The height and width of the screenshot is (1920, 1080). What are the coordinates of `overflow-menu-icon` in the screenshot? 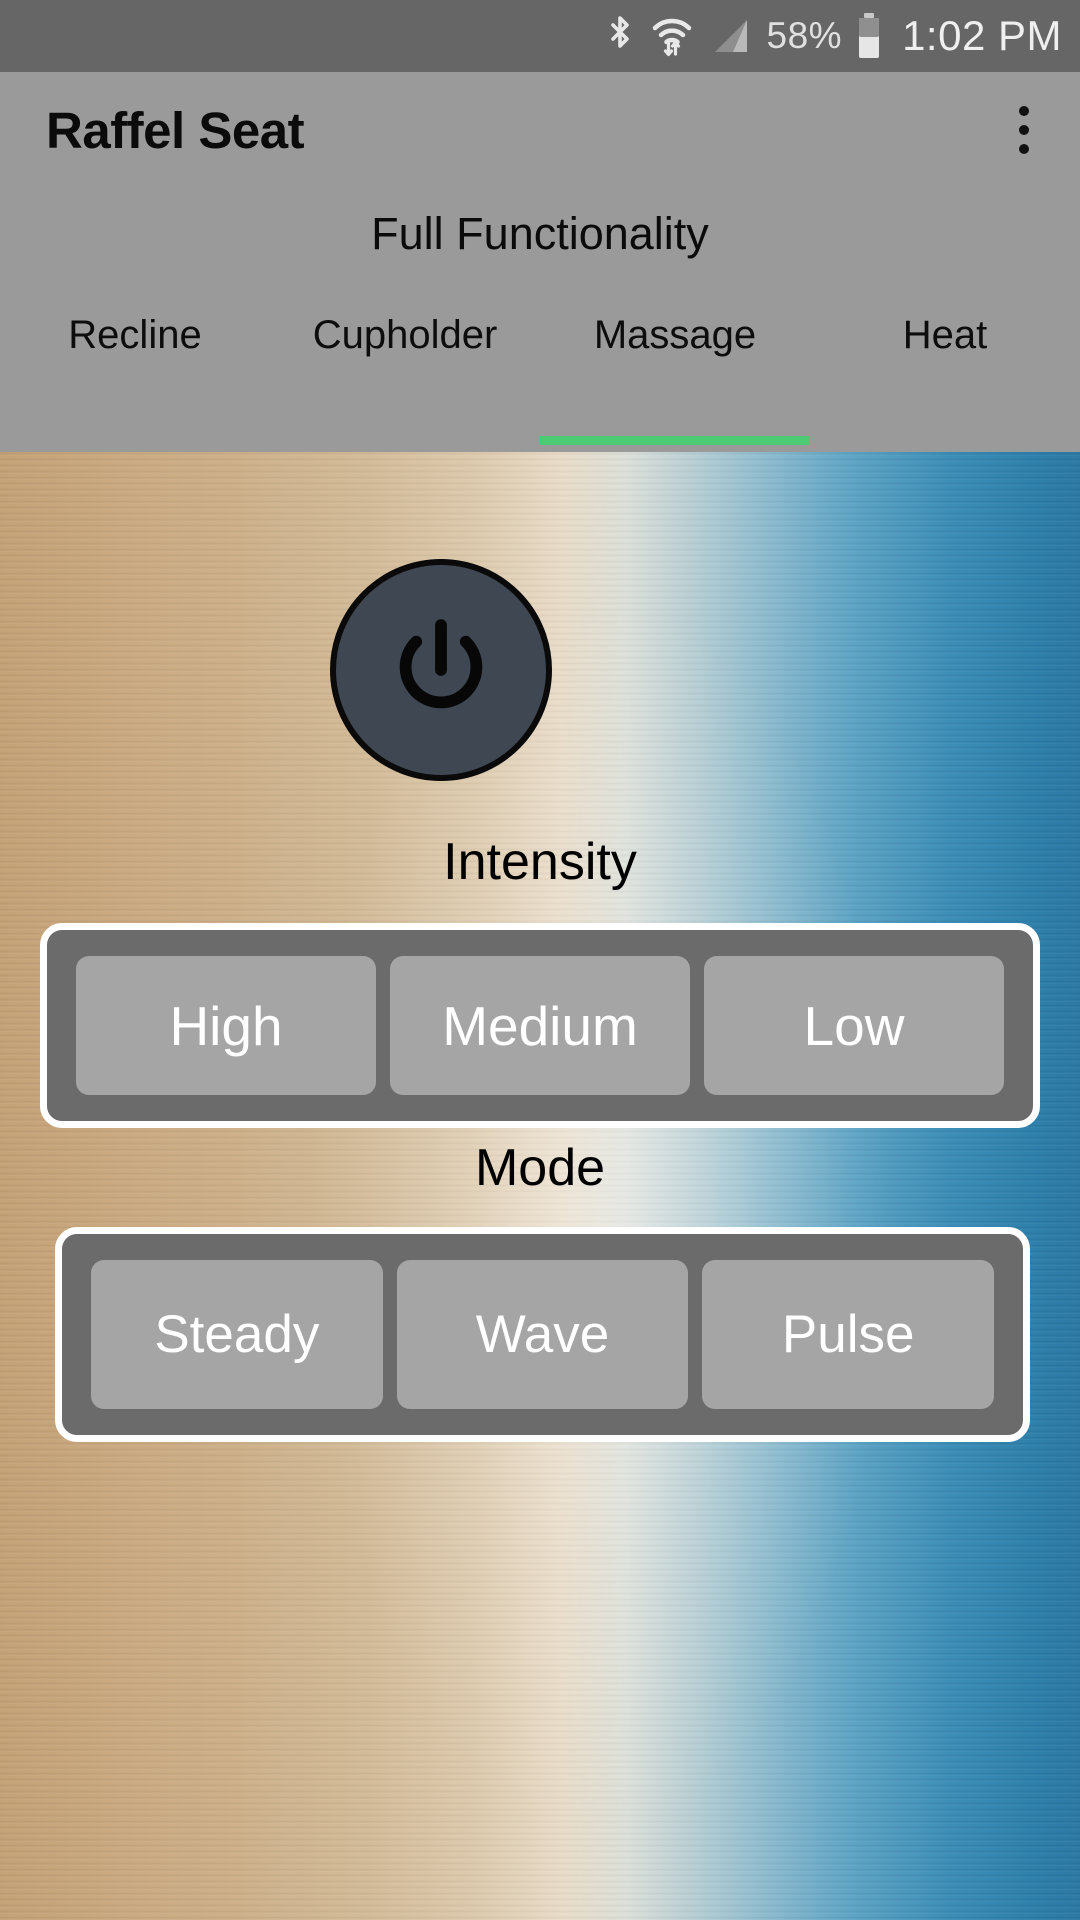 It's located at (1024, 130).